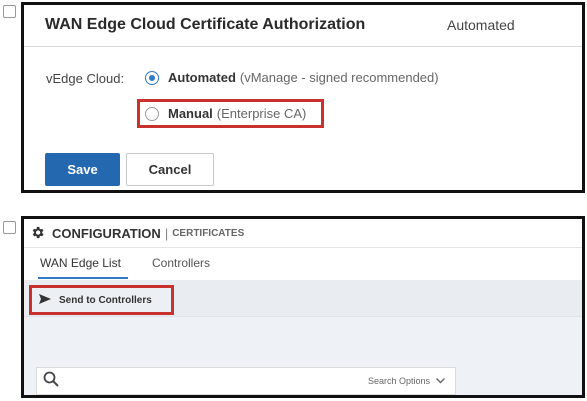  I want to click on automated-note: (vManage - signed recommended), so click(339, 77).